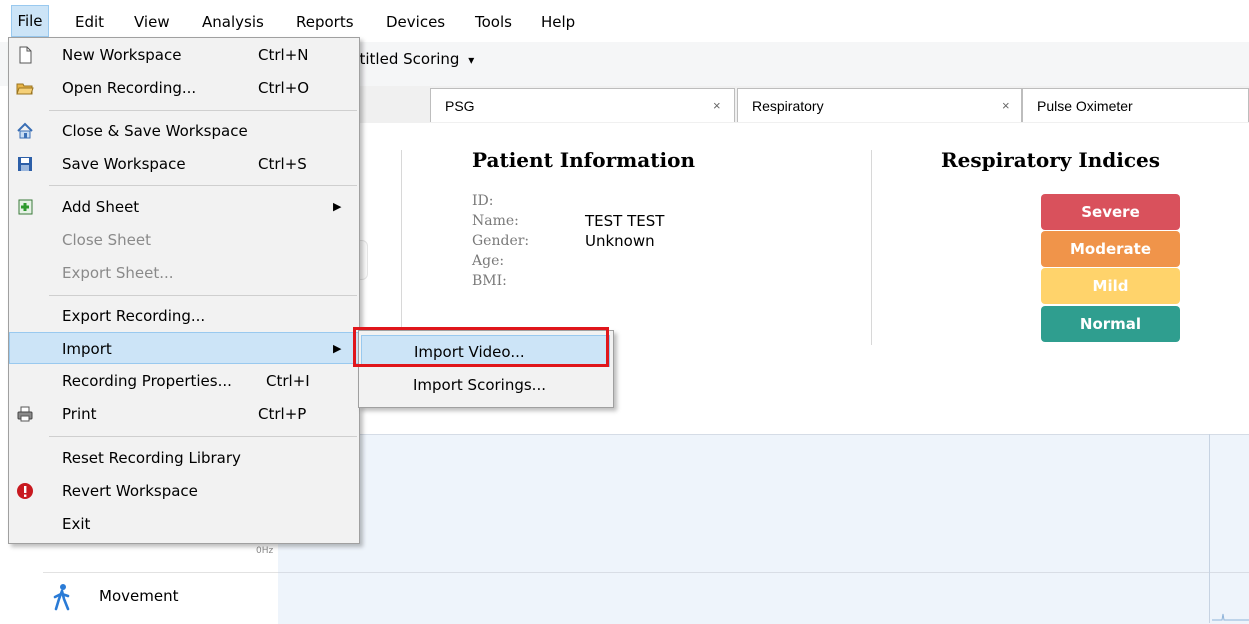 The width and height of the screenshot is (1249, 624). What do you see at coordinates (1230, 617) in the screenshot?
I see `signal-trace` at bounding box center [1230, 617].